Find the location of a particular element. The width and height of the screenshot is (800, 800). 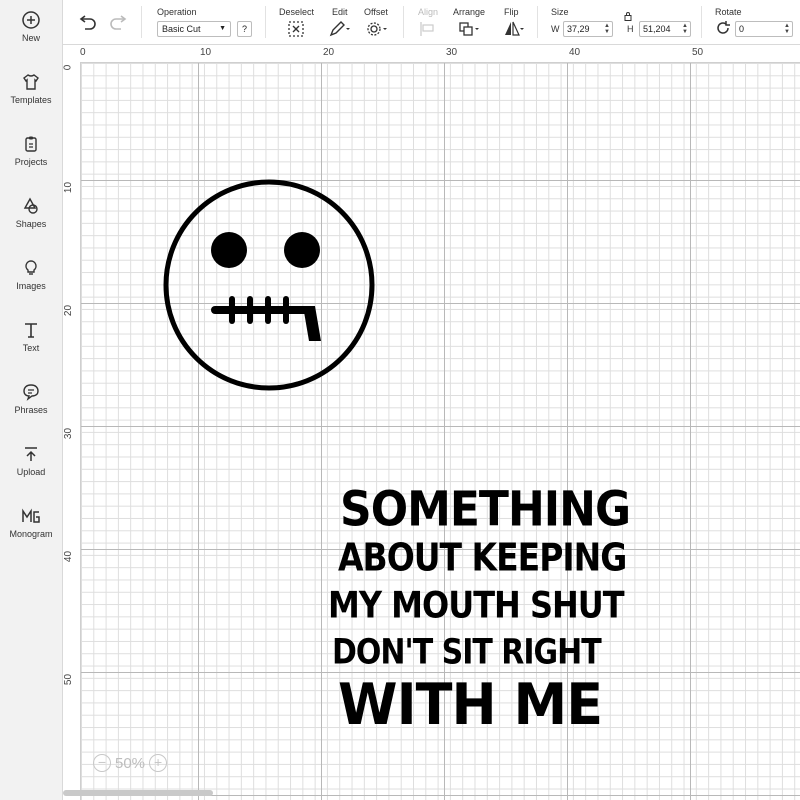

operation-value: Basic Cut is located at coordinates (181, 29).